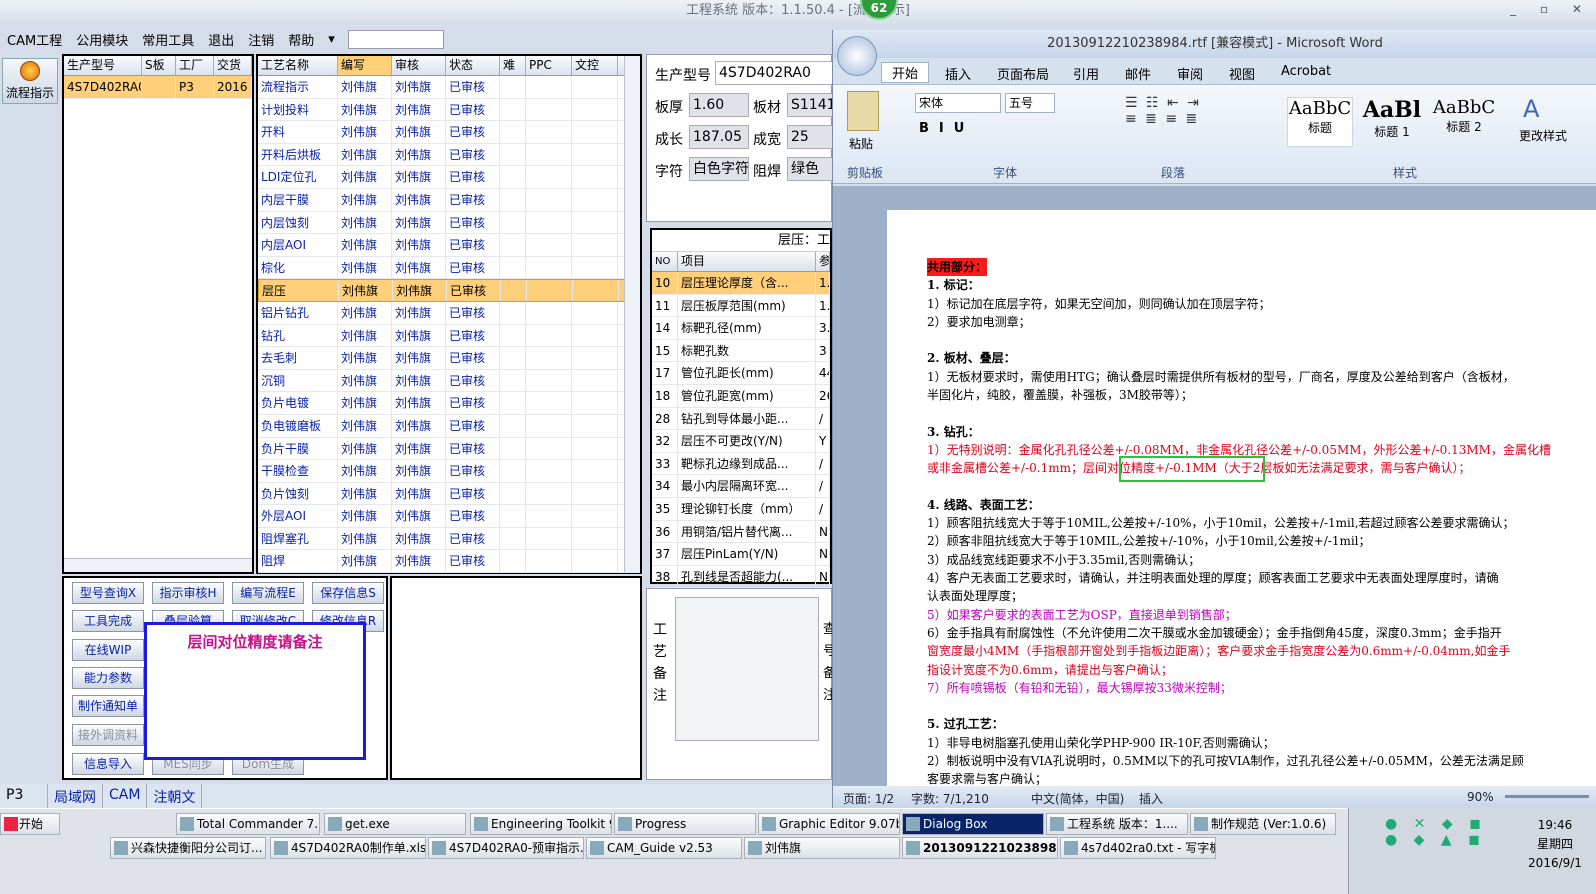  I want to click on edit-flow-button: 编写流程E, so click(268, 593).